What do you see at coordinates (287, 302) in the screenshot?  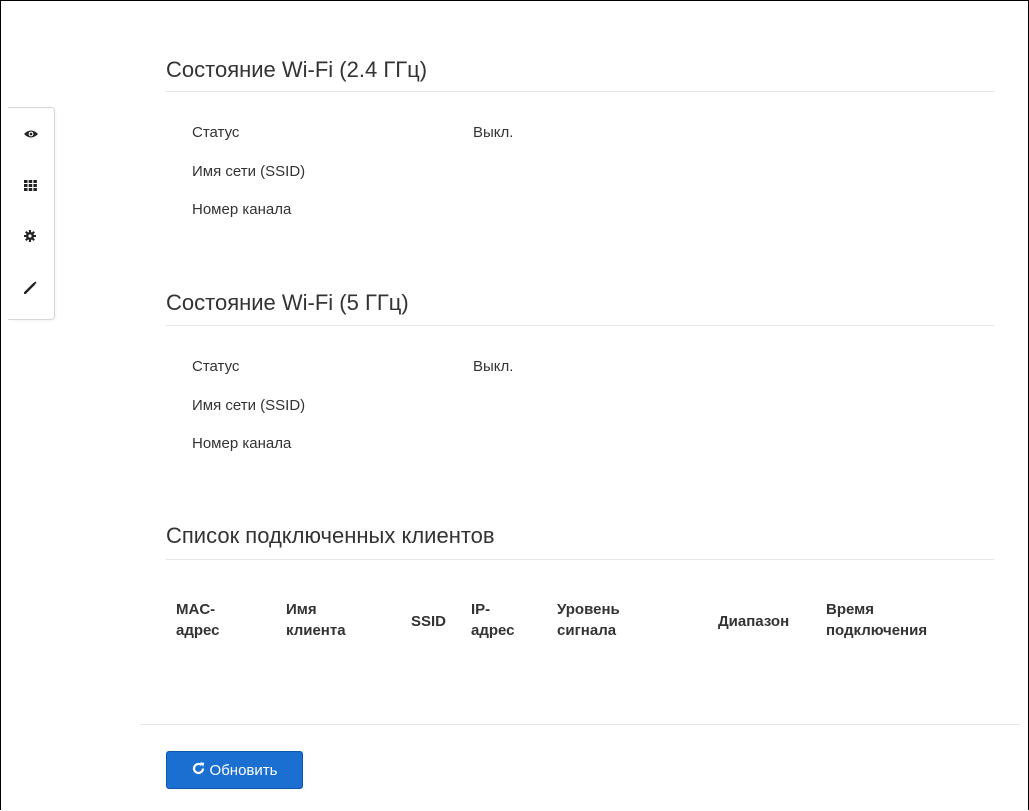 I see `wifi5-title: Состояние Wi-Fi (5 ГГц)` at bounding box center [287, 302].